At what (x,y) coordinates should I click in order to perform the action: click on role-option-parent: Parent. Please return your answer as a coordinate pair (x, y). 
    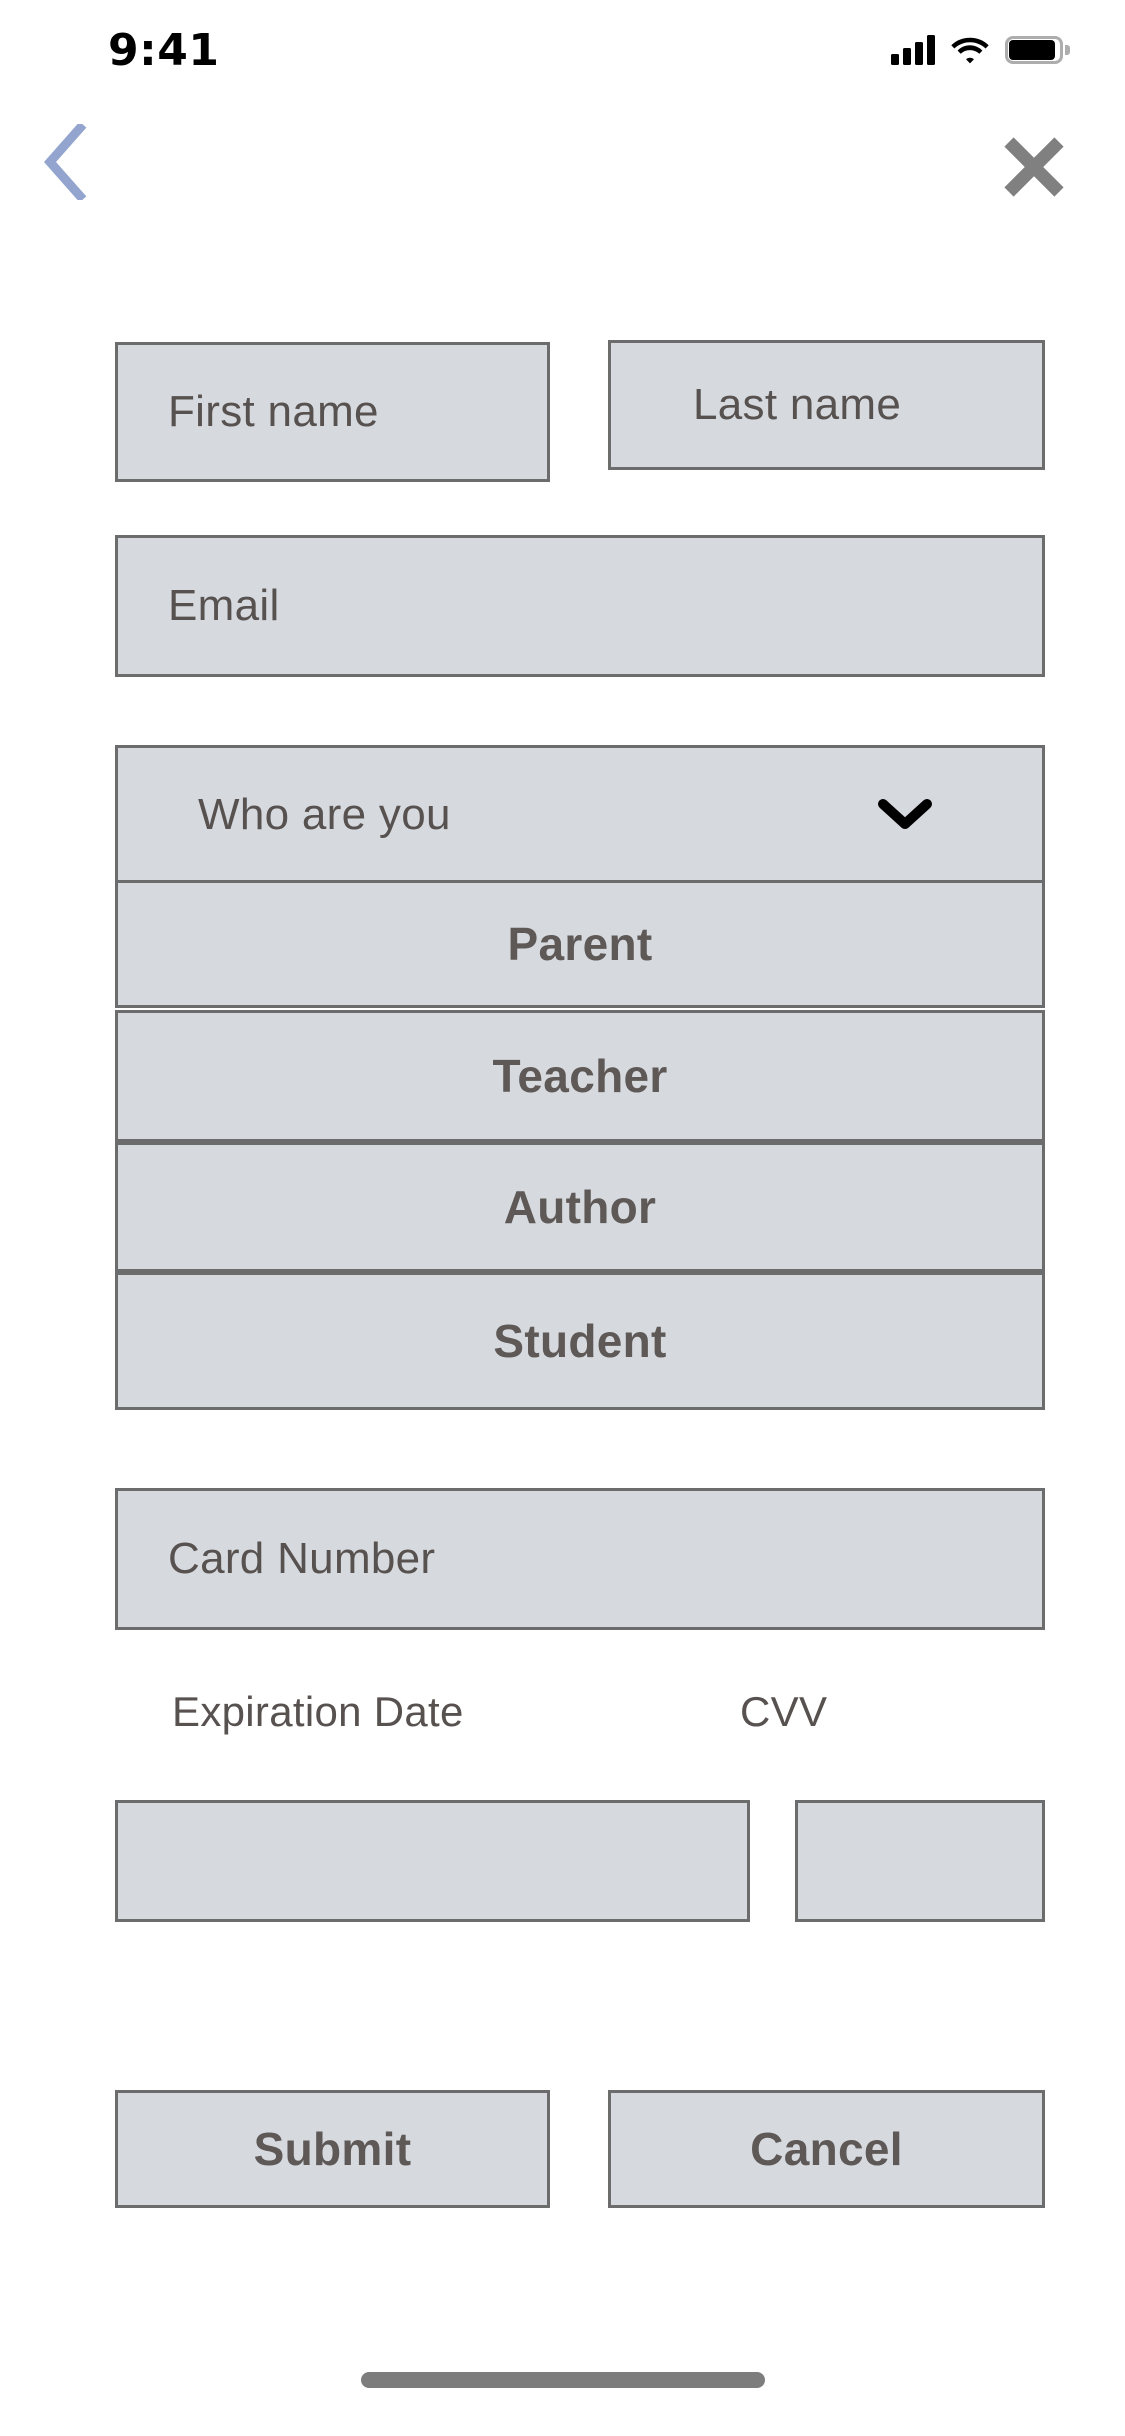
    Looking at the image, I should click on (580, 944).